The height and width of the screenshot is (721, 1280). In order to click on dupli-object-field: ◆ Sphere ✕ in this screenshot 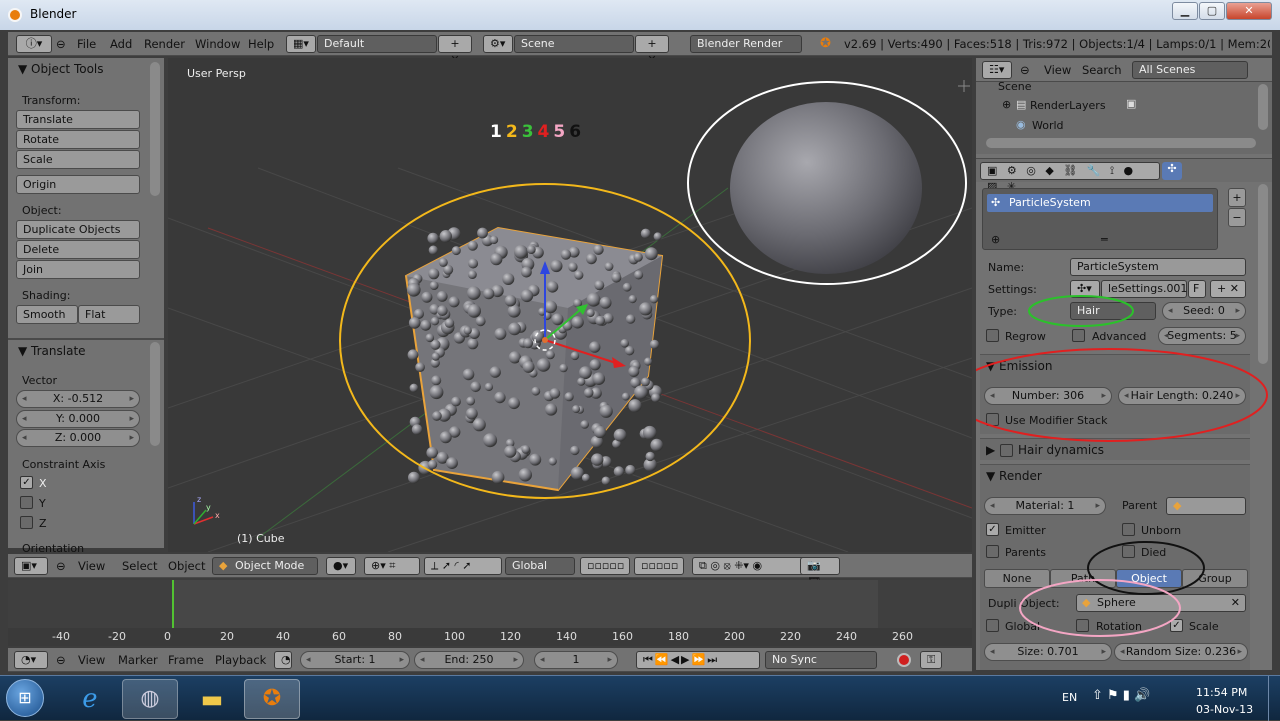, I will do `click(1161, 603)`.